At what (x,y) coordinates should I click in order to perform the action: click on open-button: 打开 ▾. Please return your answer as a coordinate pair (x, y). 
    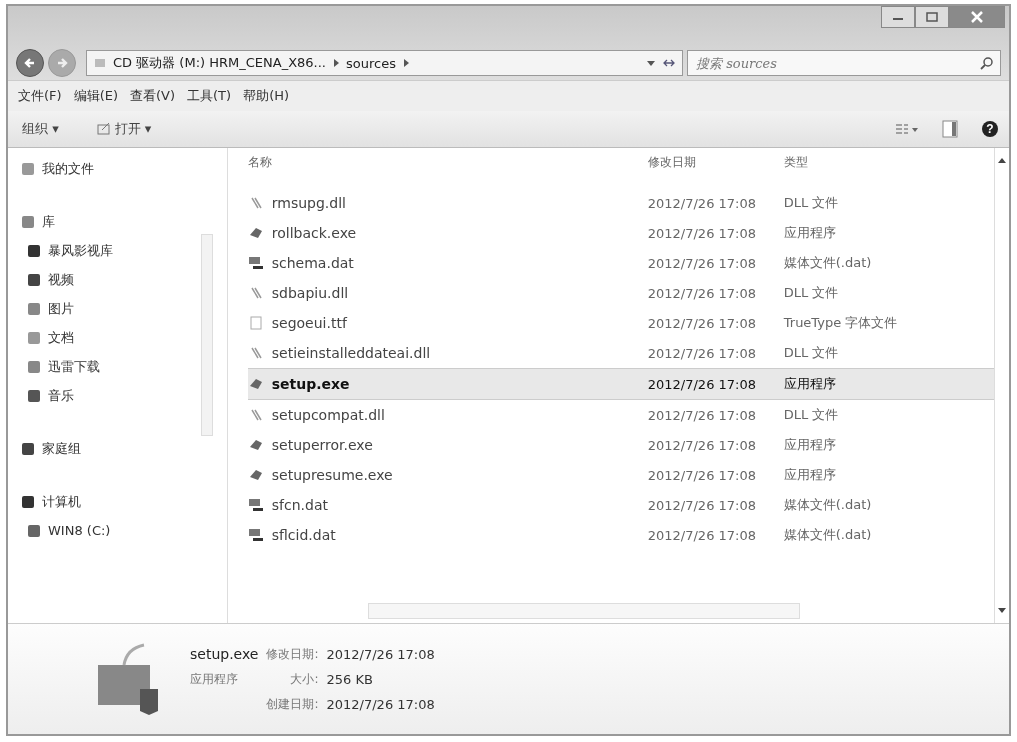
    Looking at the image, I should click on (124, 129).